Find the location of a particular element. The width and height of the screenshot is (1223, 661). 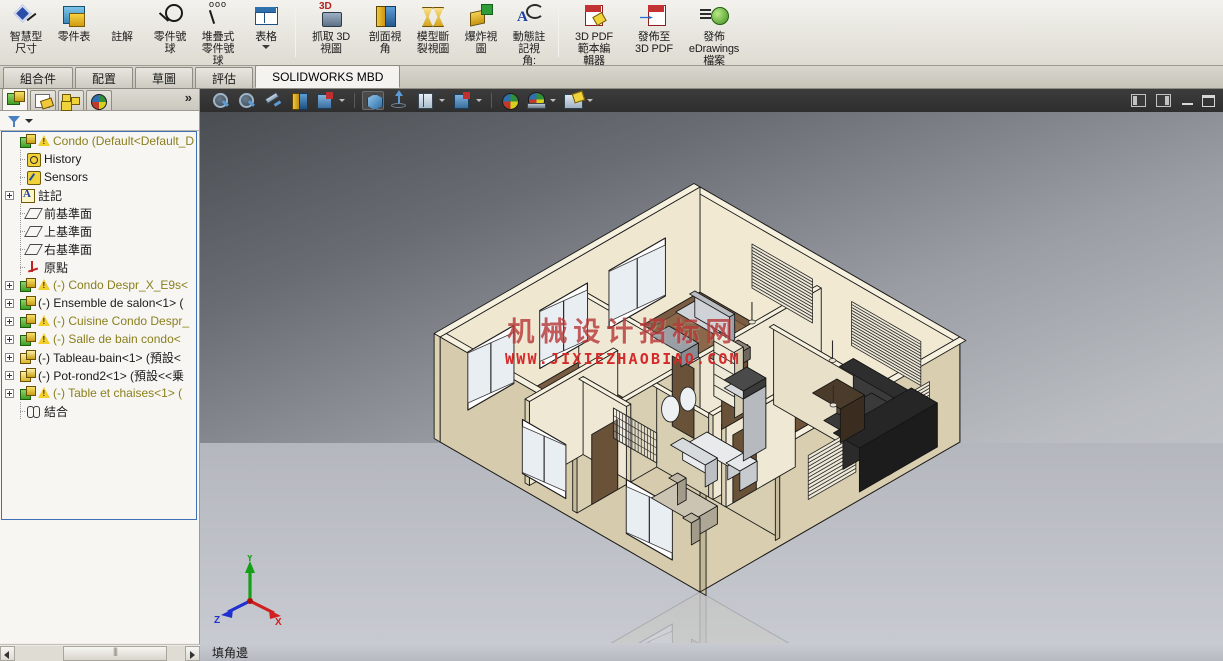

exploded-view-button: 爆炸視圖 is located at coordinates (481, 31).